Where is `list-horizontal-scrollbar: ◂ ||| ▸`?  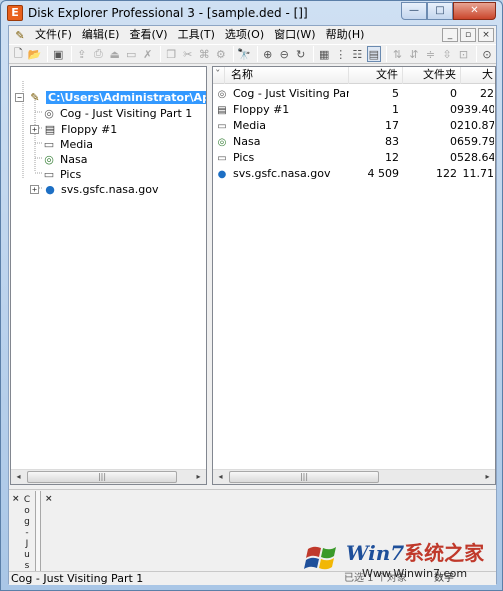
list-horizontal-scrollbar: ◂ ||| ▸ is located at coordinates (354, 476).